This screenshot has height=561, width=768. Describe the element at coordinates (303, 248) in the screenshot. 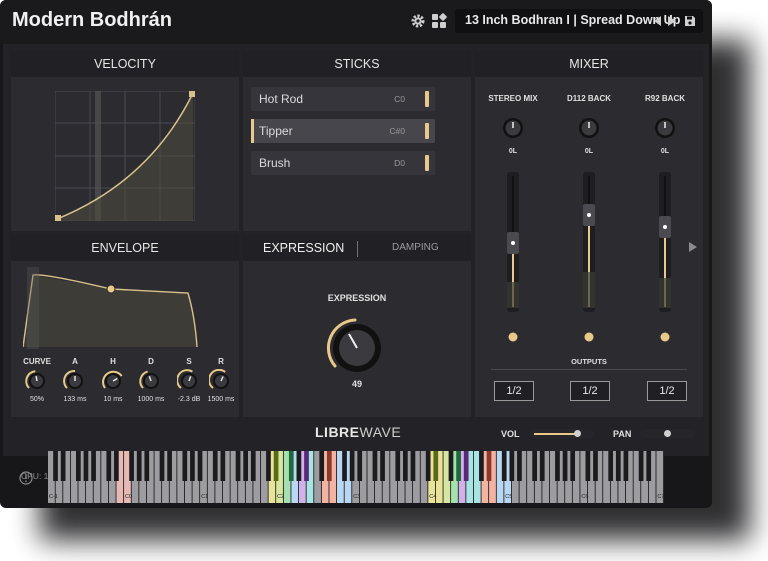

I see `tab-expression: EXPRESSION` at that location.